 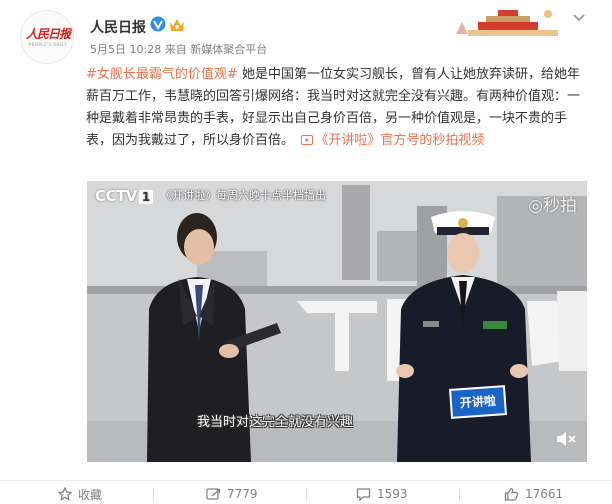 What do you see at coordinates (125, 49) in the screenshot?
I see `post-time: 5月5日 10:28` at bounding box center [125, 49].